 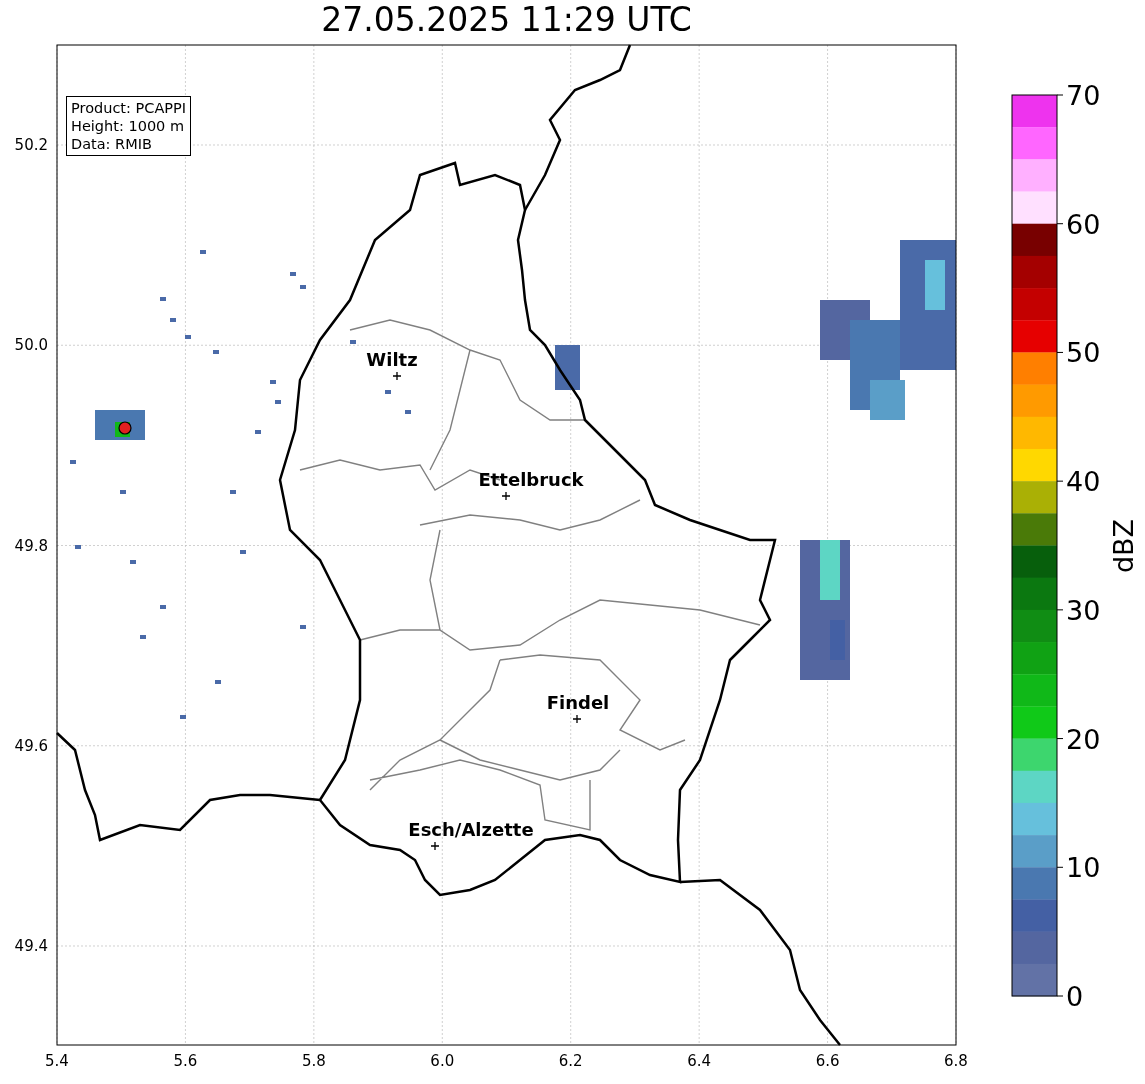 I want to click on chart-title: 27.05.2025 11:29 UTC, so click(x=506, y=20).